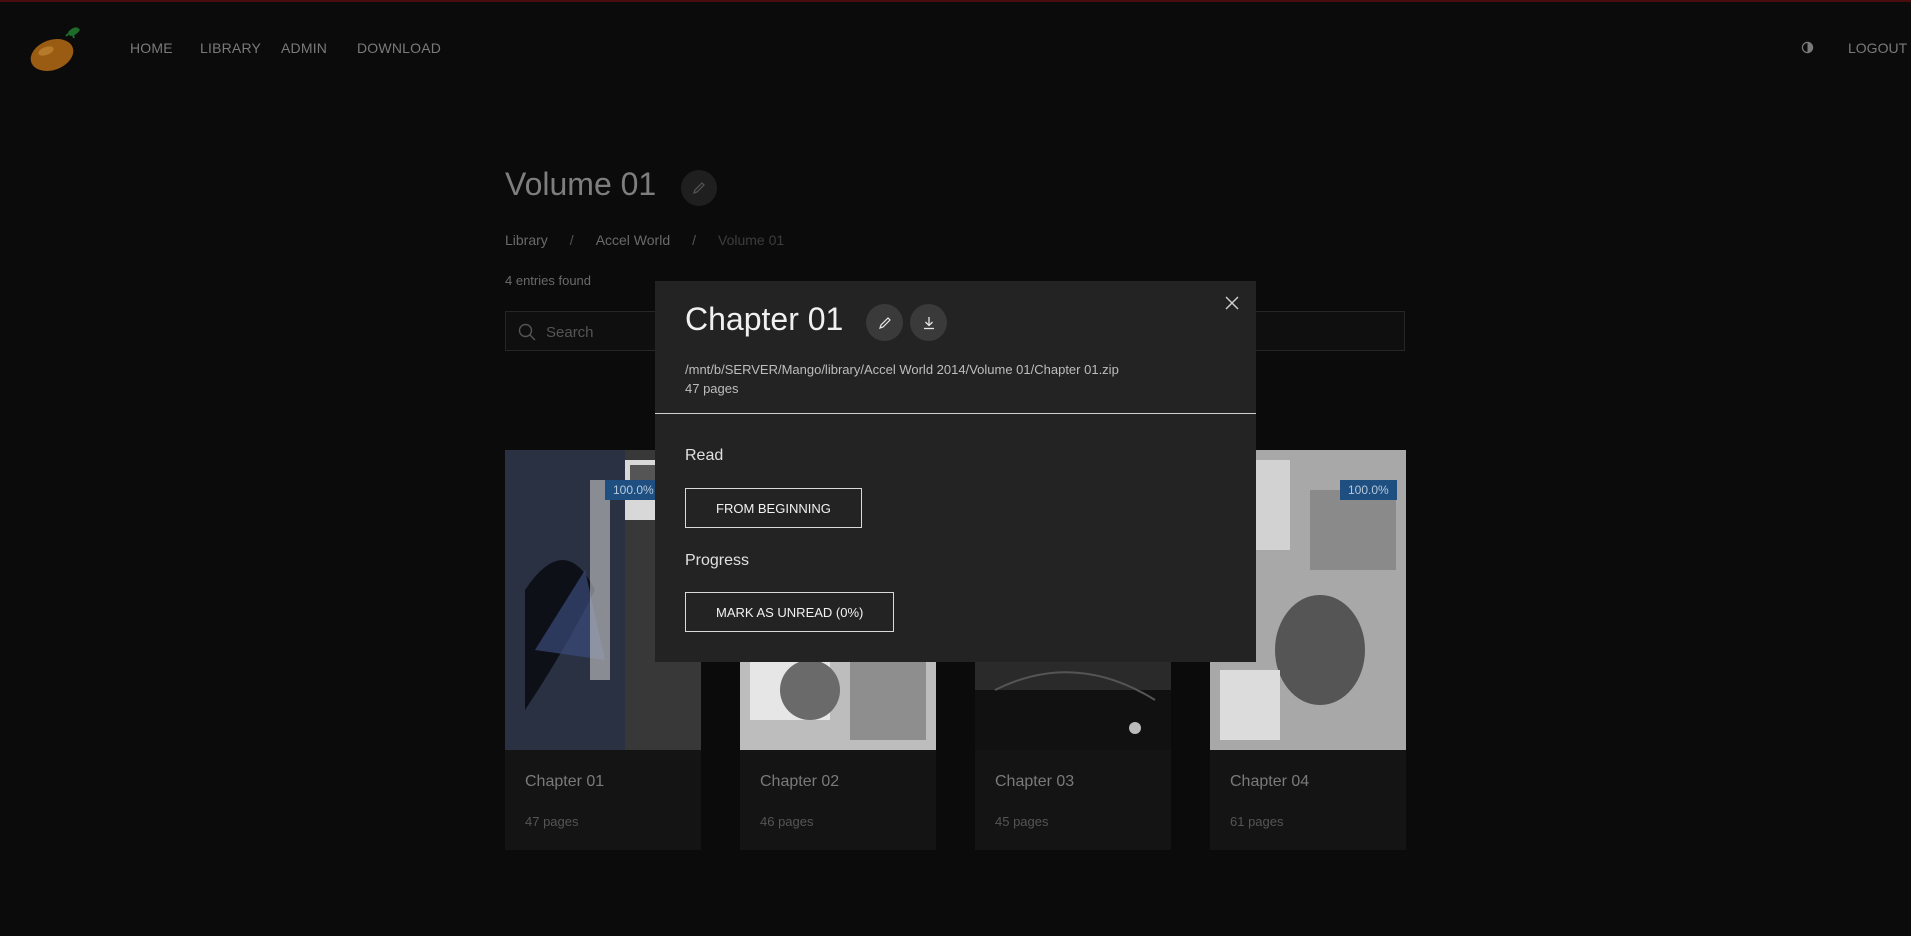 The image size is (1911, 936). I want to click on card-pages: 61 pages, so click(1257, 821).